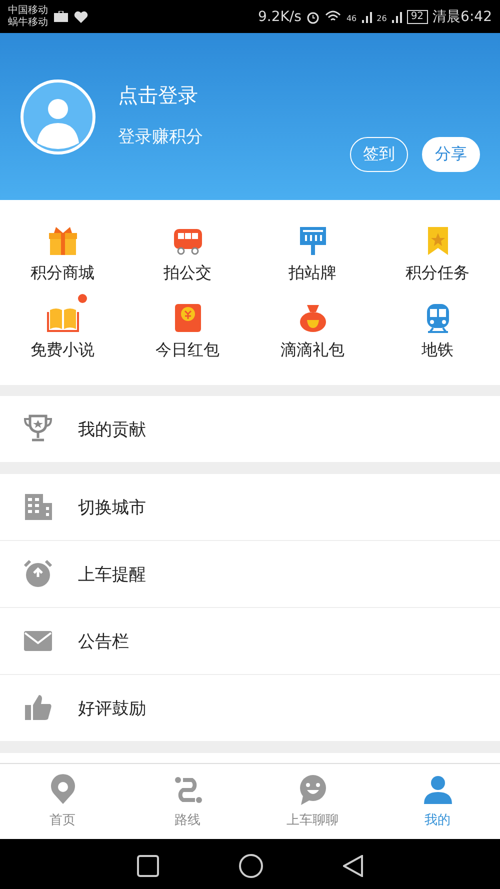 This screenshot has width=500, height=889. What do you see at coordinates (353, 866) in the screenshot?
I see `back-icon` at bounding box center [353, 866].